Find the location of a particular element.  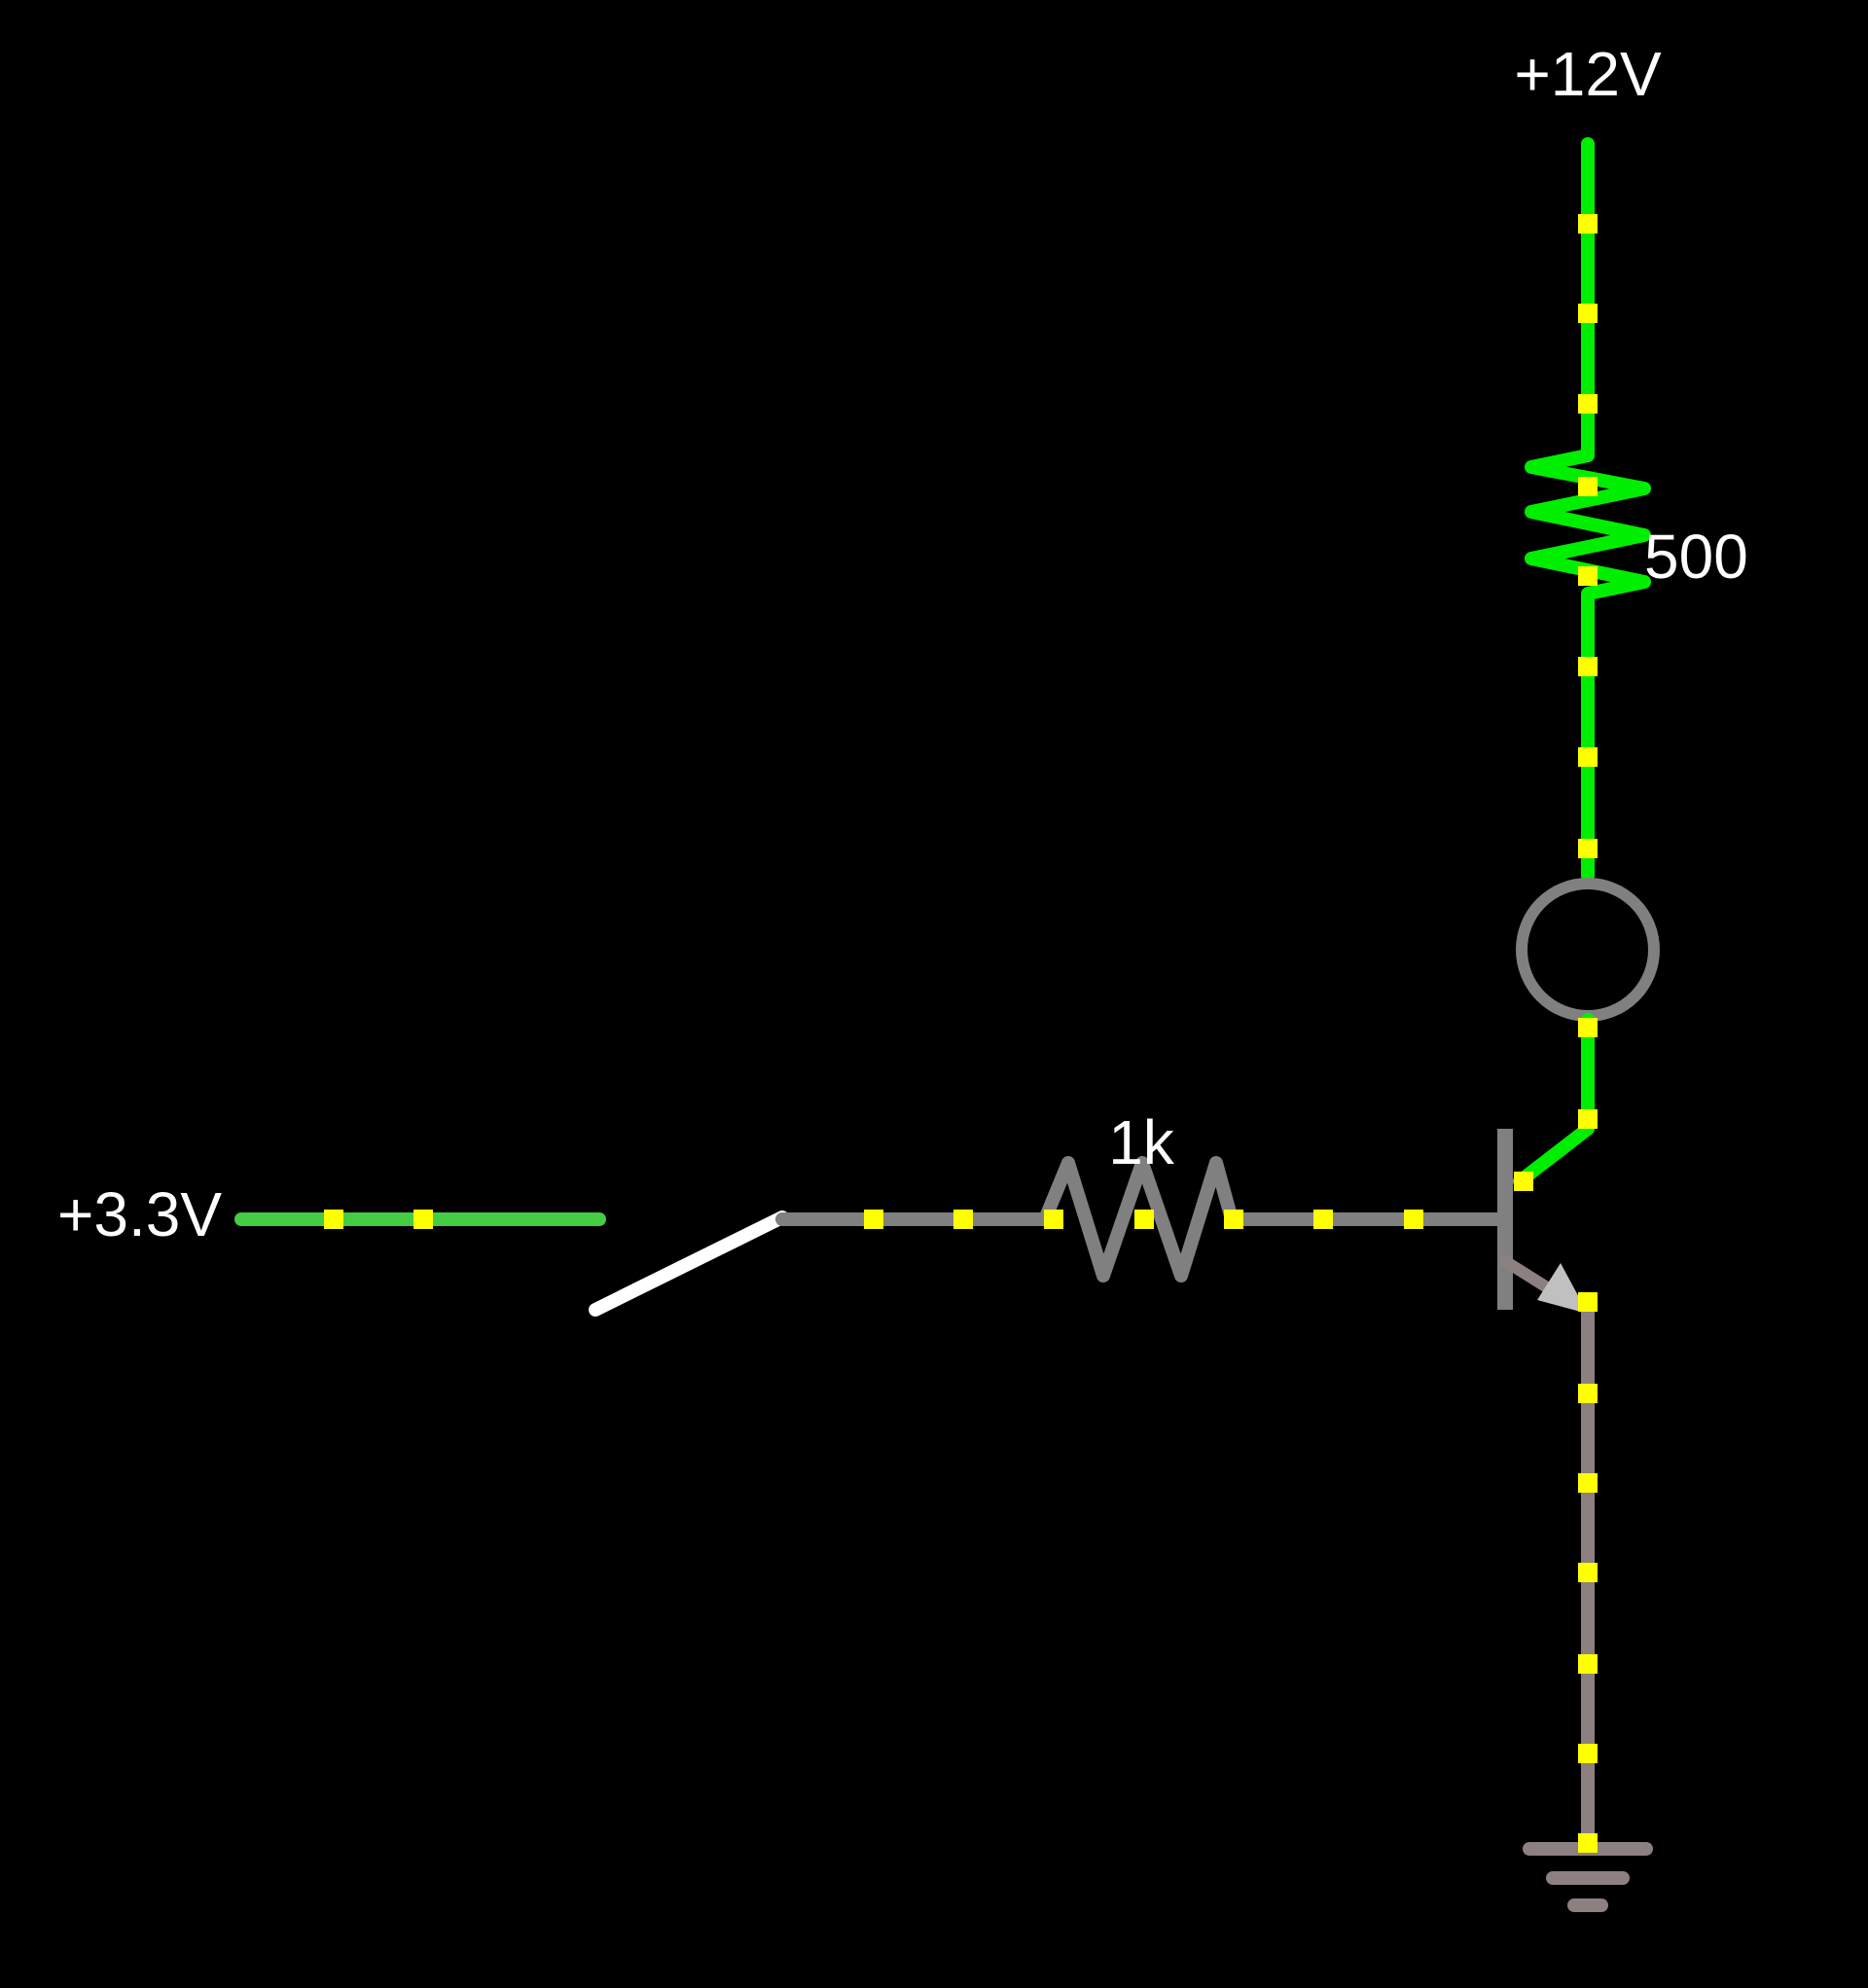

lamp-circle is located at coordinates (1588, 950).